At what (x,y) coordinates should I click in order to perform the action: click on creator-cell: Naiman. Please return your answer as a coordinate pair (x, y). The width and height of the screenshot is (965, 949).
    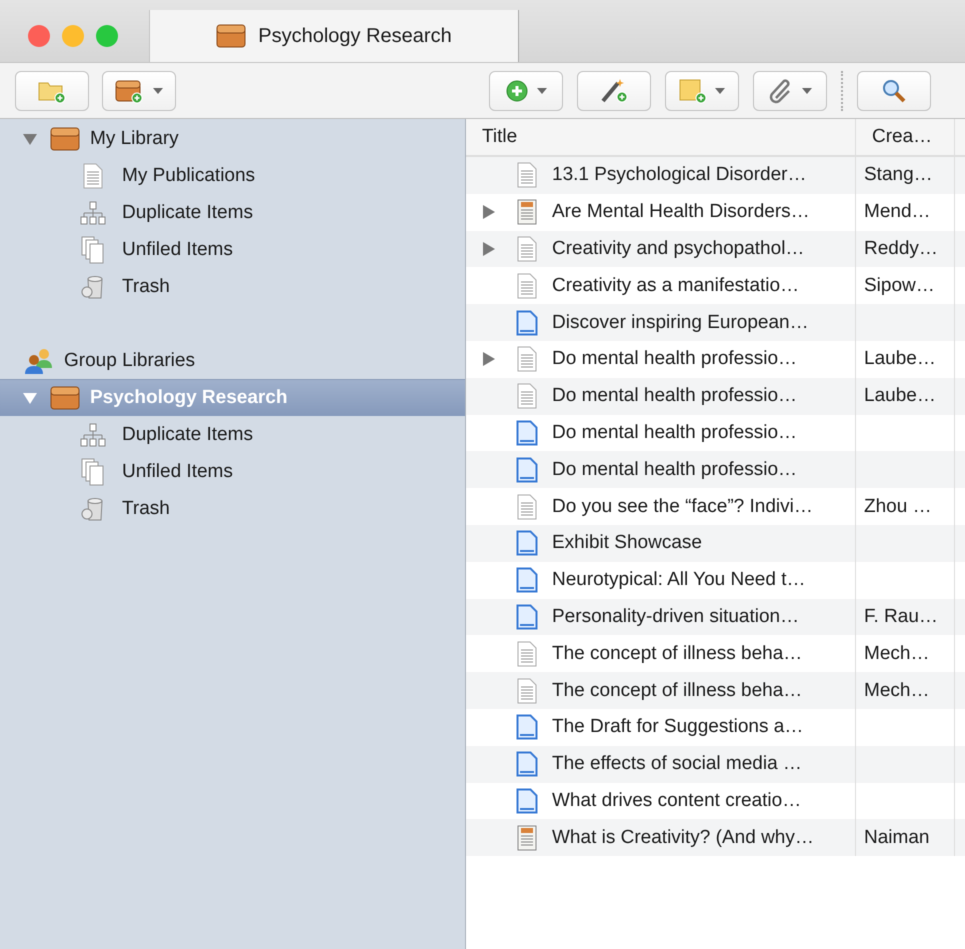
    Looking at the image, I should click on (897, 837).